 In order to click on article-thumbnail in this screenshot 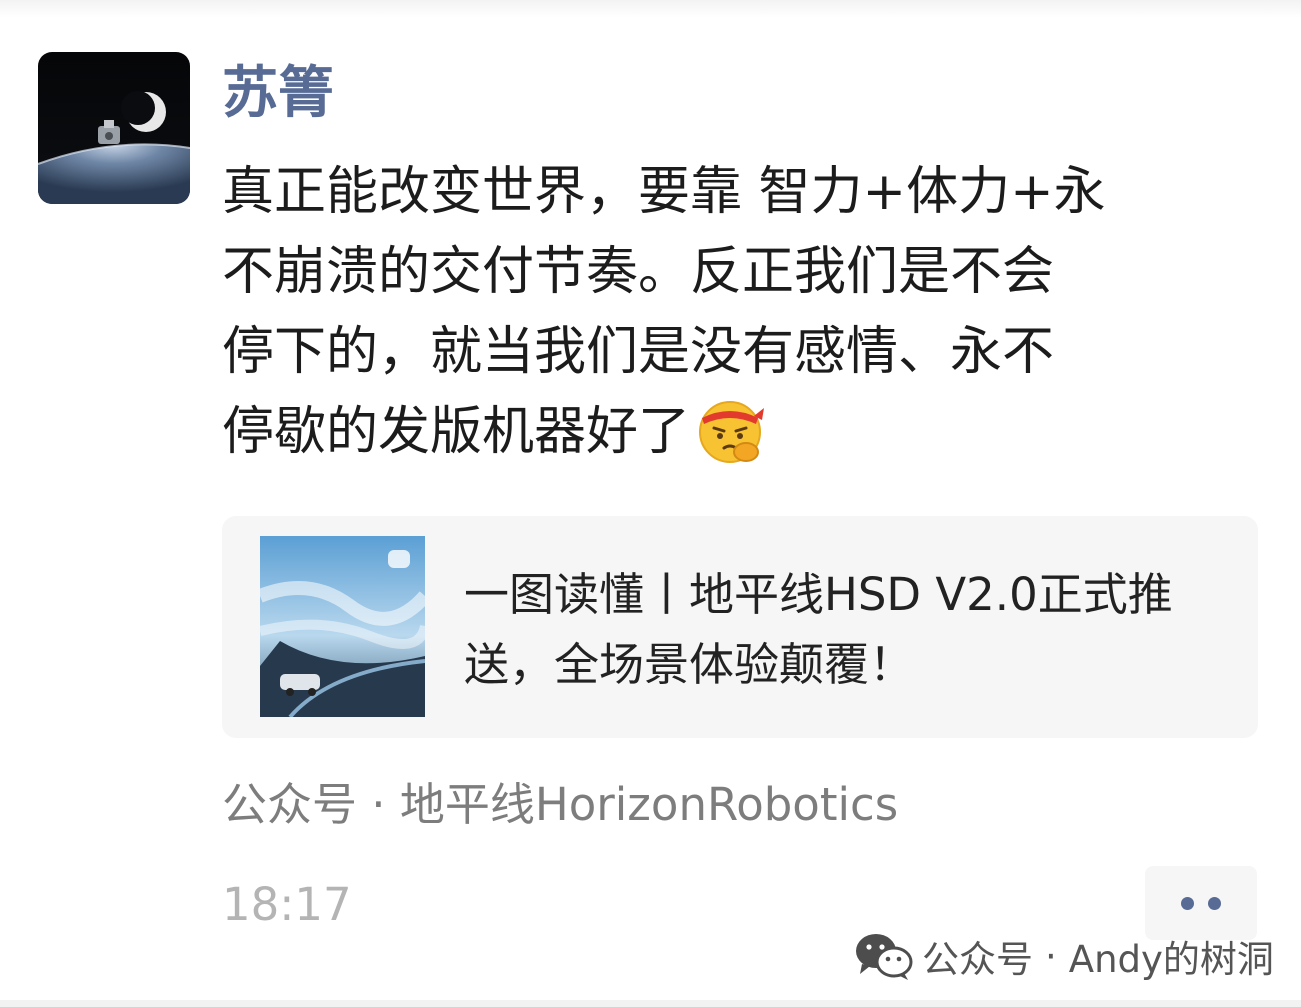, I will do `click(342, 626)`.